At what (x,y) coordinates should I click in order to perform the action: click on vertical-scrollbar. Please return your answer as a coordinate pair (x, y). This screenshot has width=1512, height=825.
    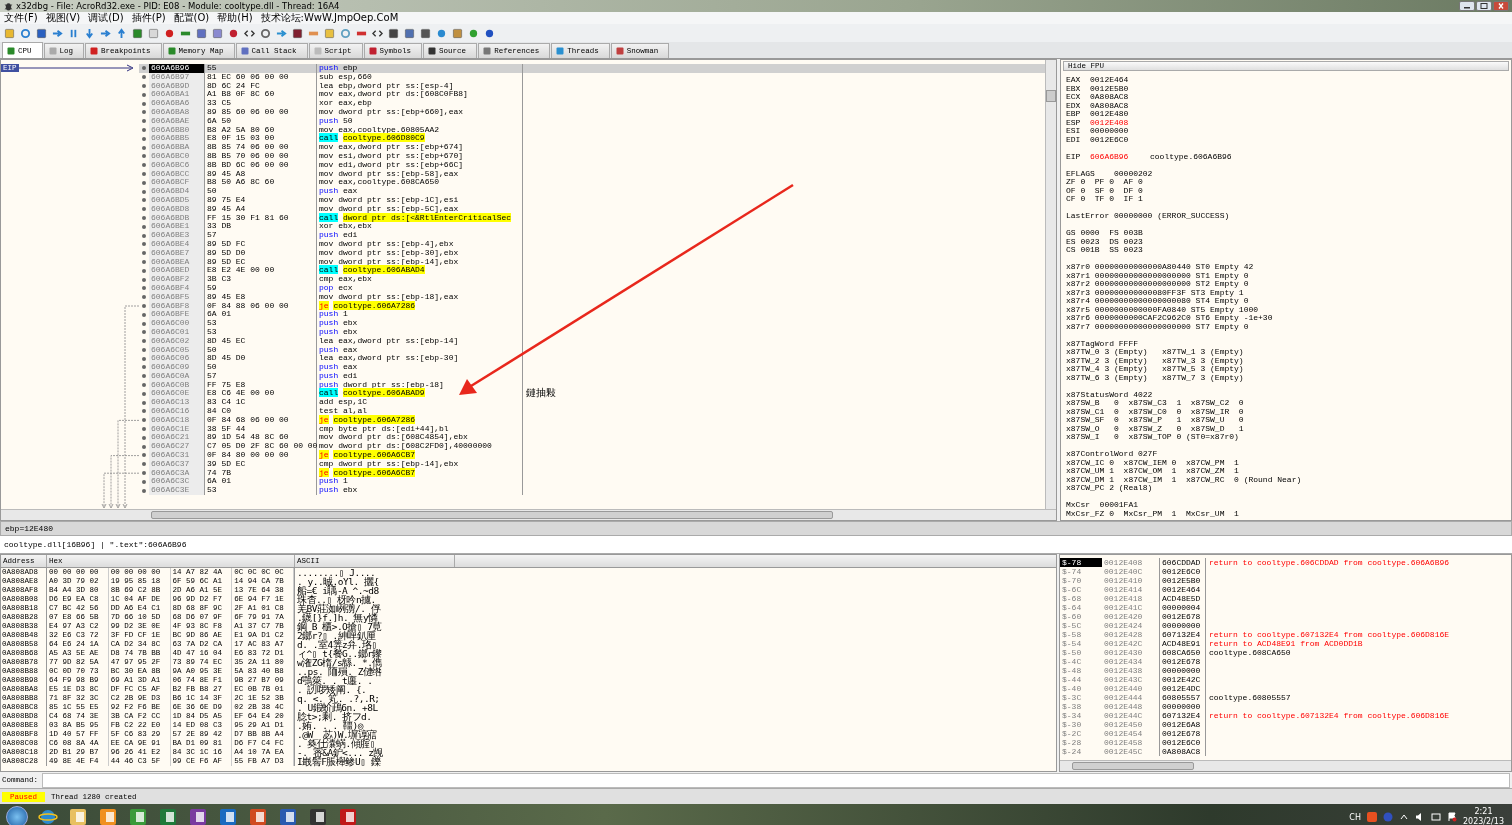
    Looking at the image, I should click on (1050, 284).